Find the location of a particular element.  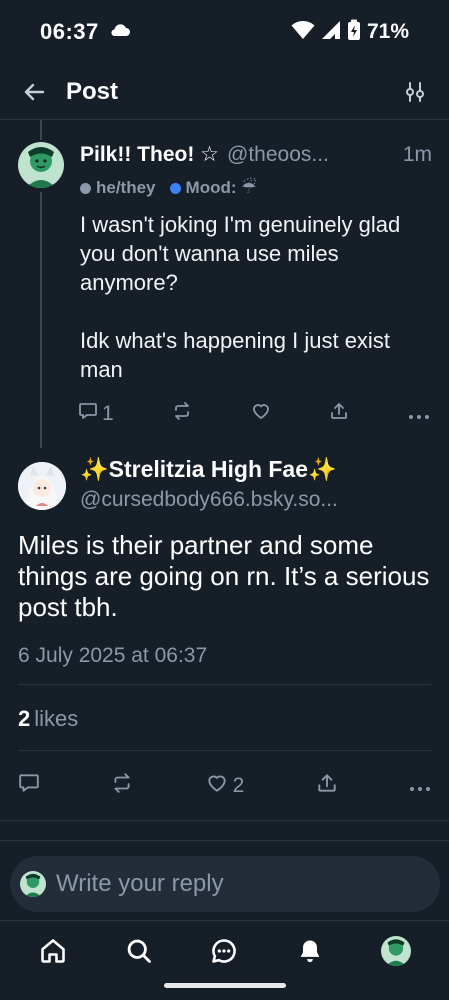

arrow-left-icon is located at coordinates (34, 92).